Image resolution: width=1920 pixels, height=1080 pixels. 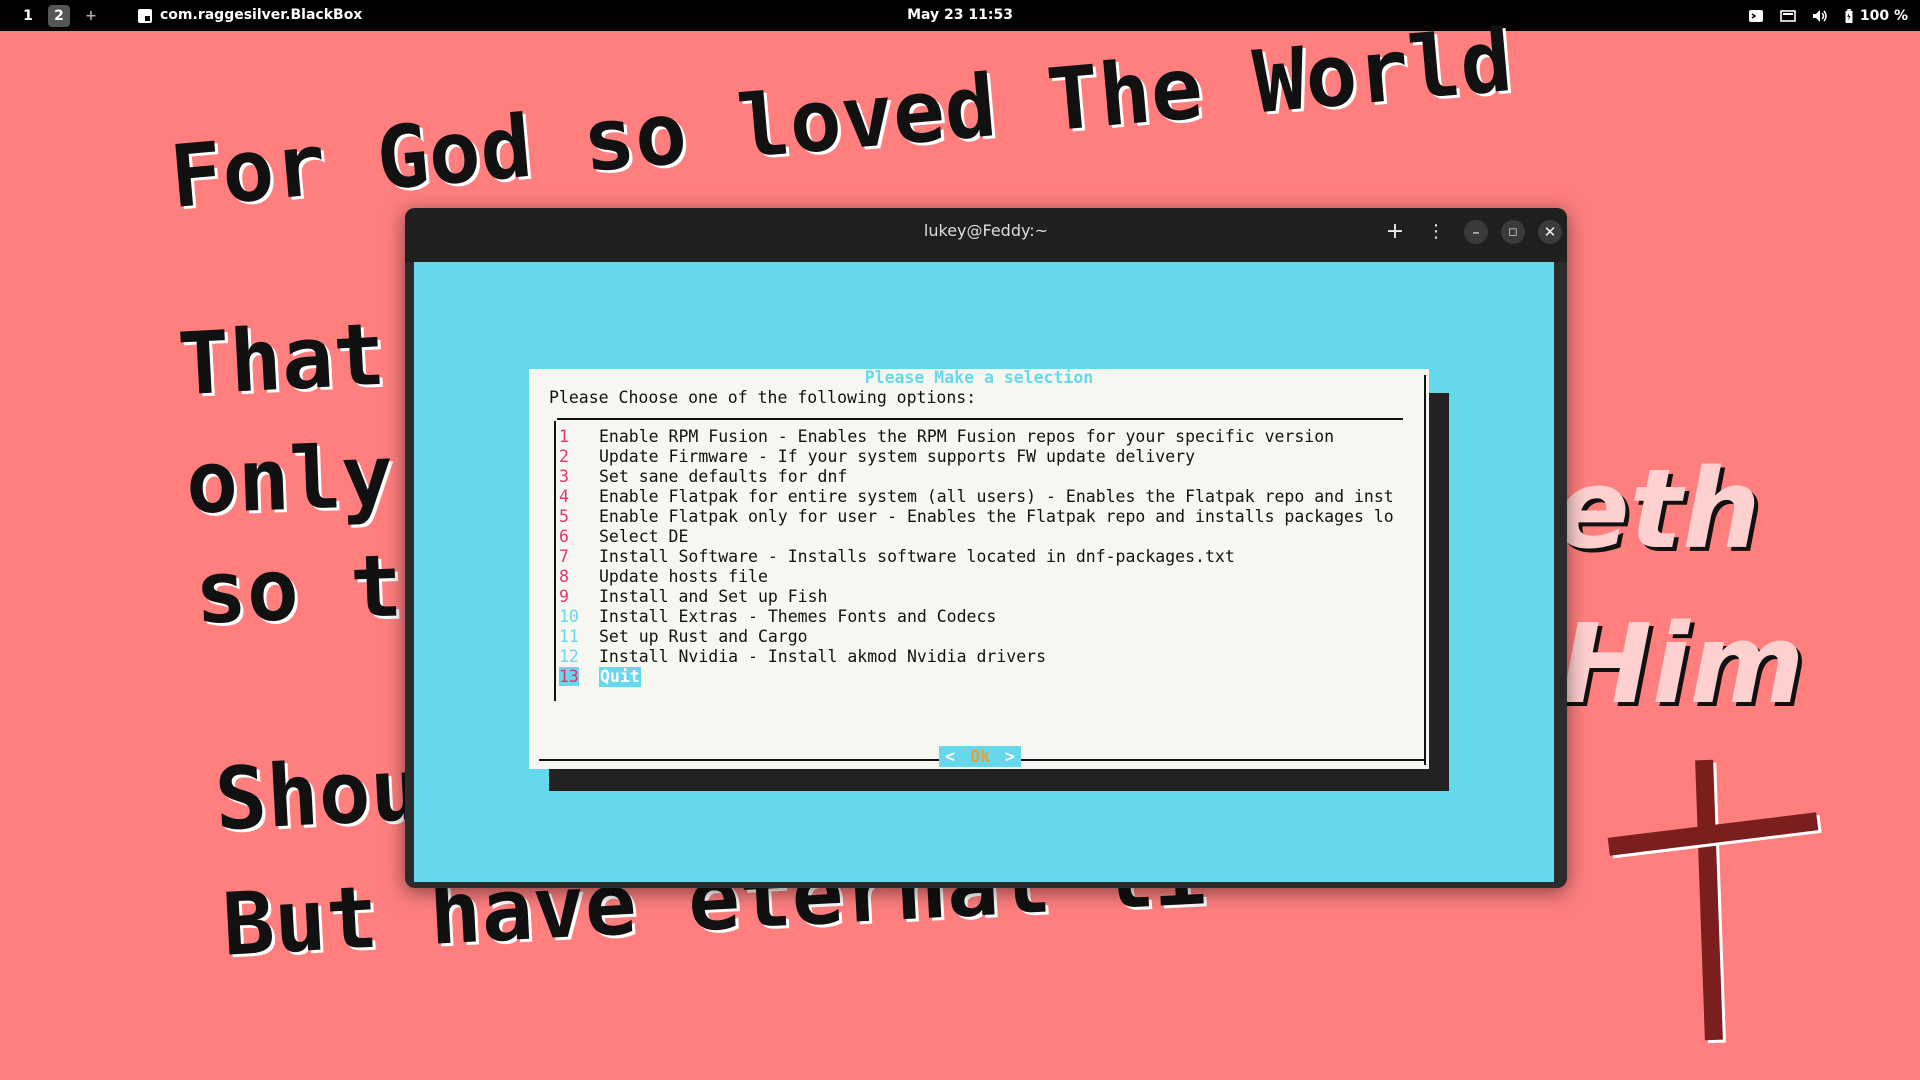 I want to click on wallpaper-line-4: so t, so click(x=298, y=590).